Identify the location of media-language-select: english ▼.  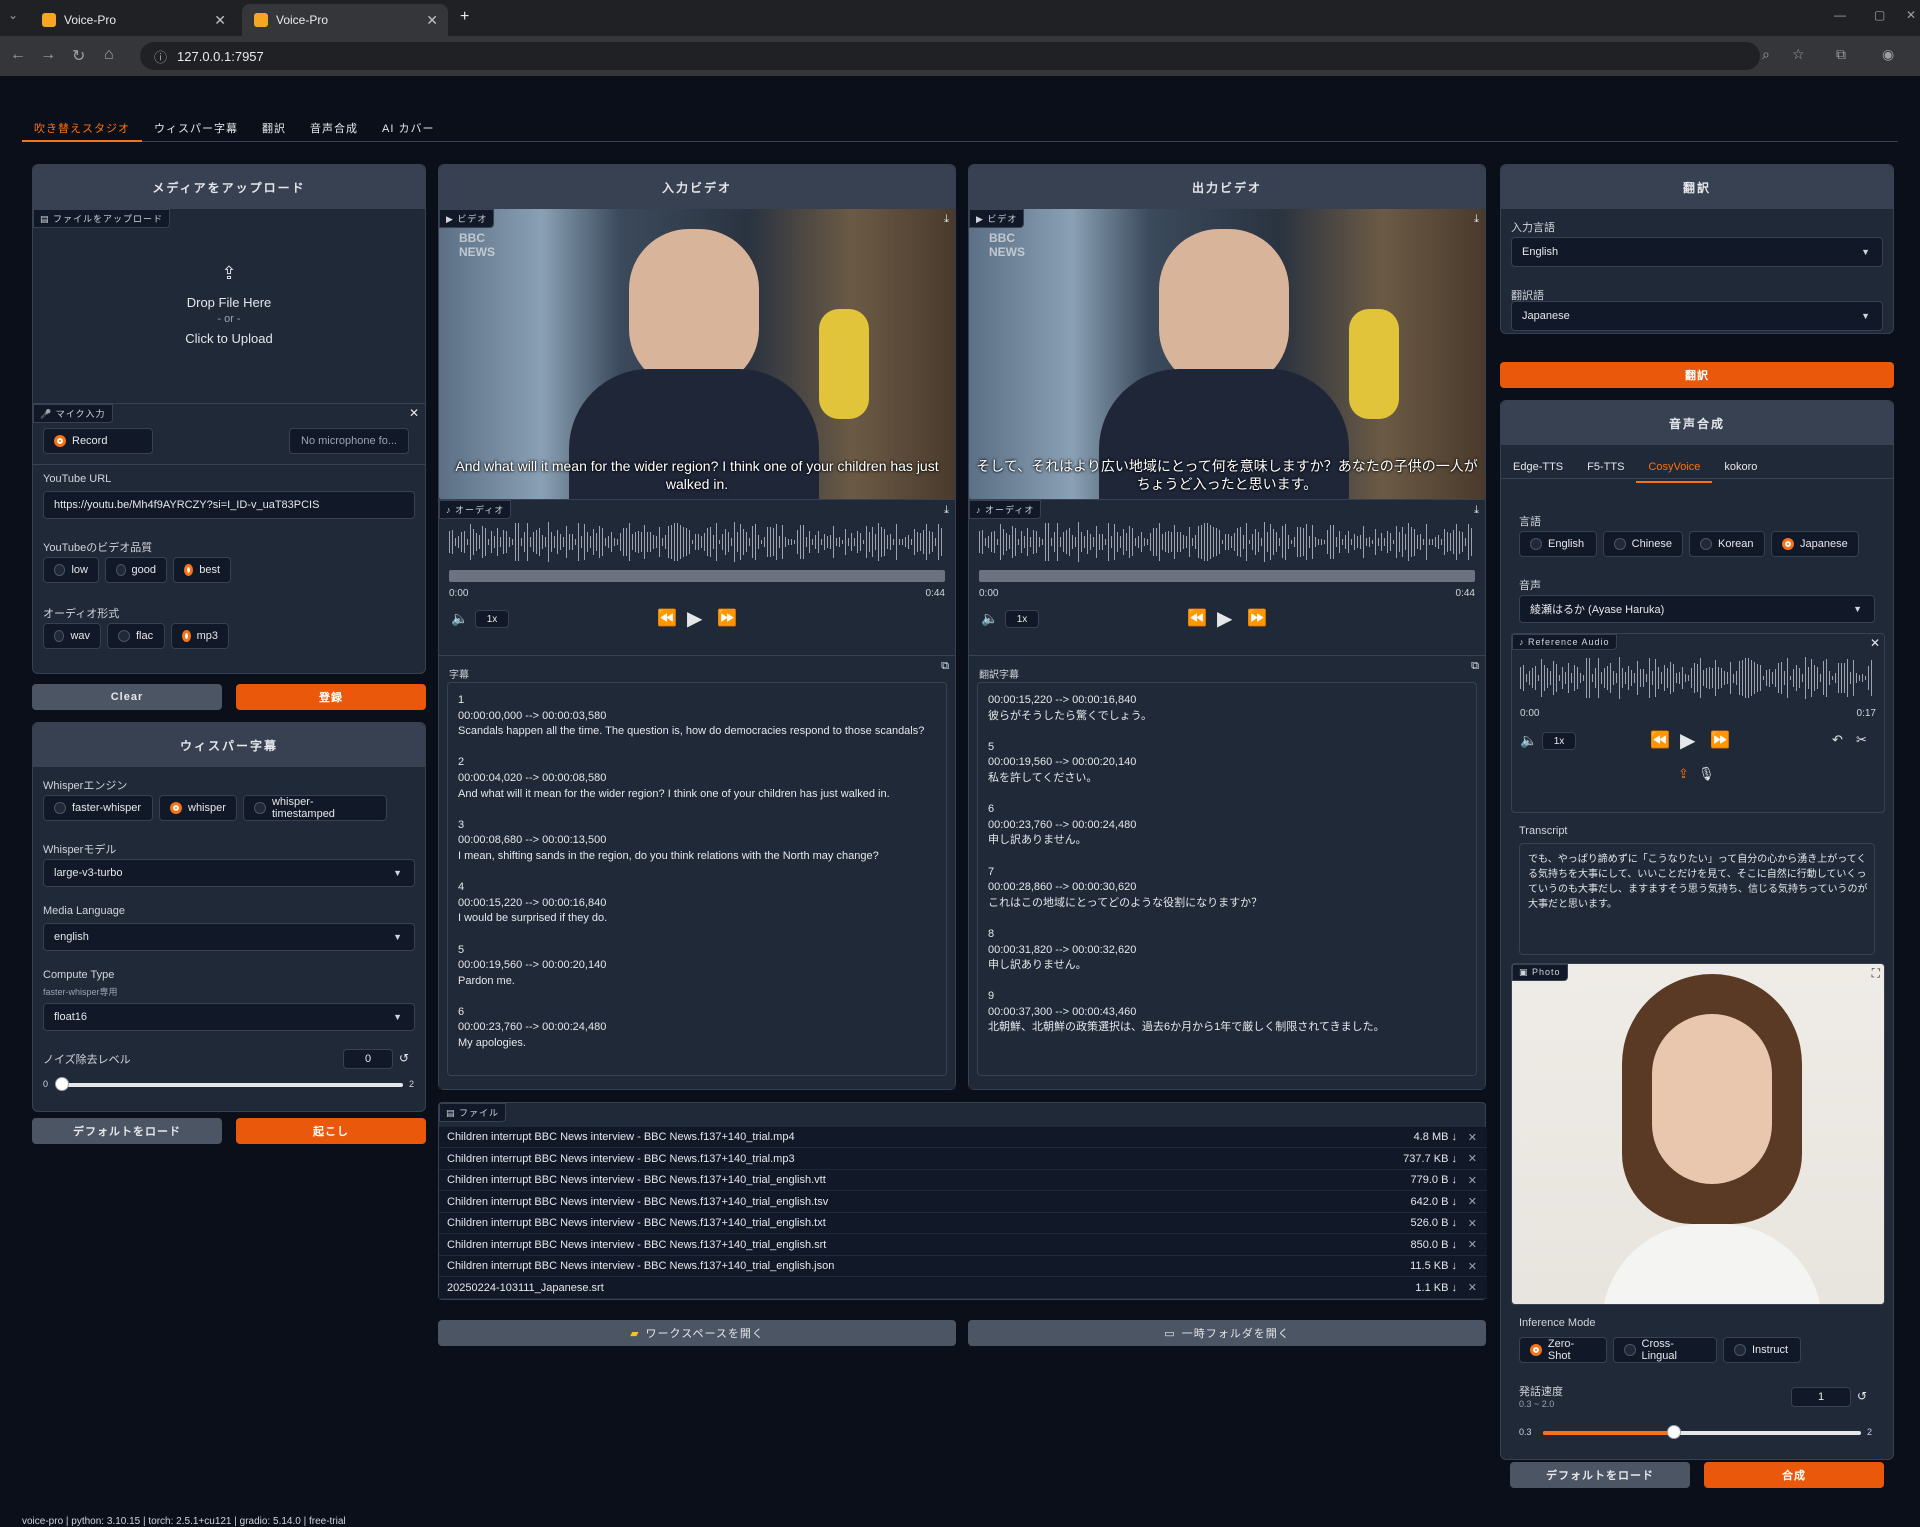
(229, 937).